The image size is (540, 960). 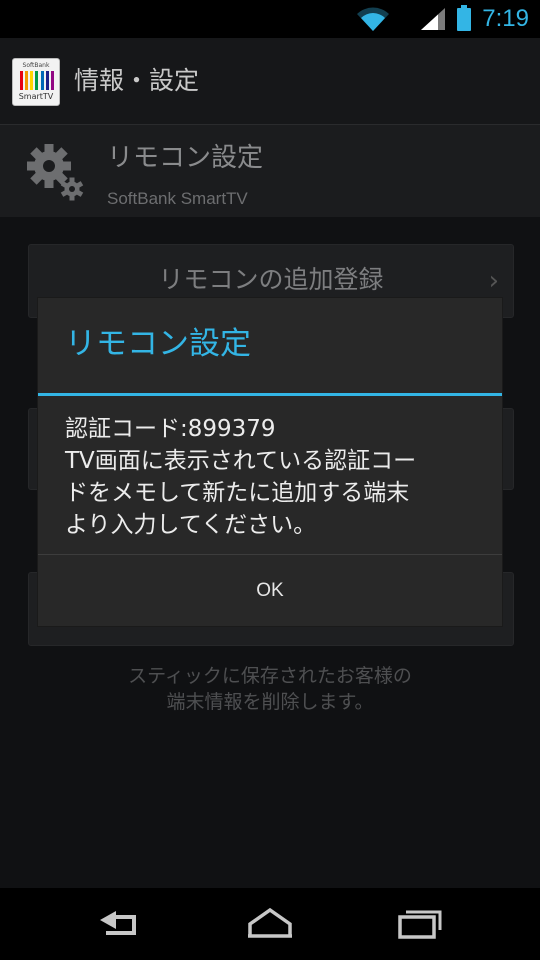 What do you see at coordinates (36, 96) in the screenshot?
I see `logo-bottom-text: SmartTV` at bounding box center [36, 96].